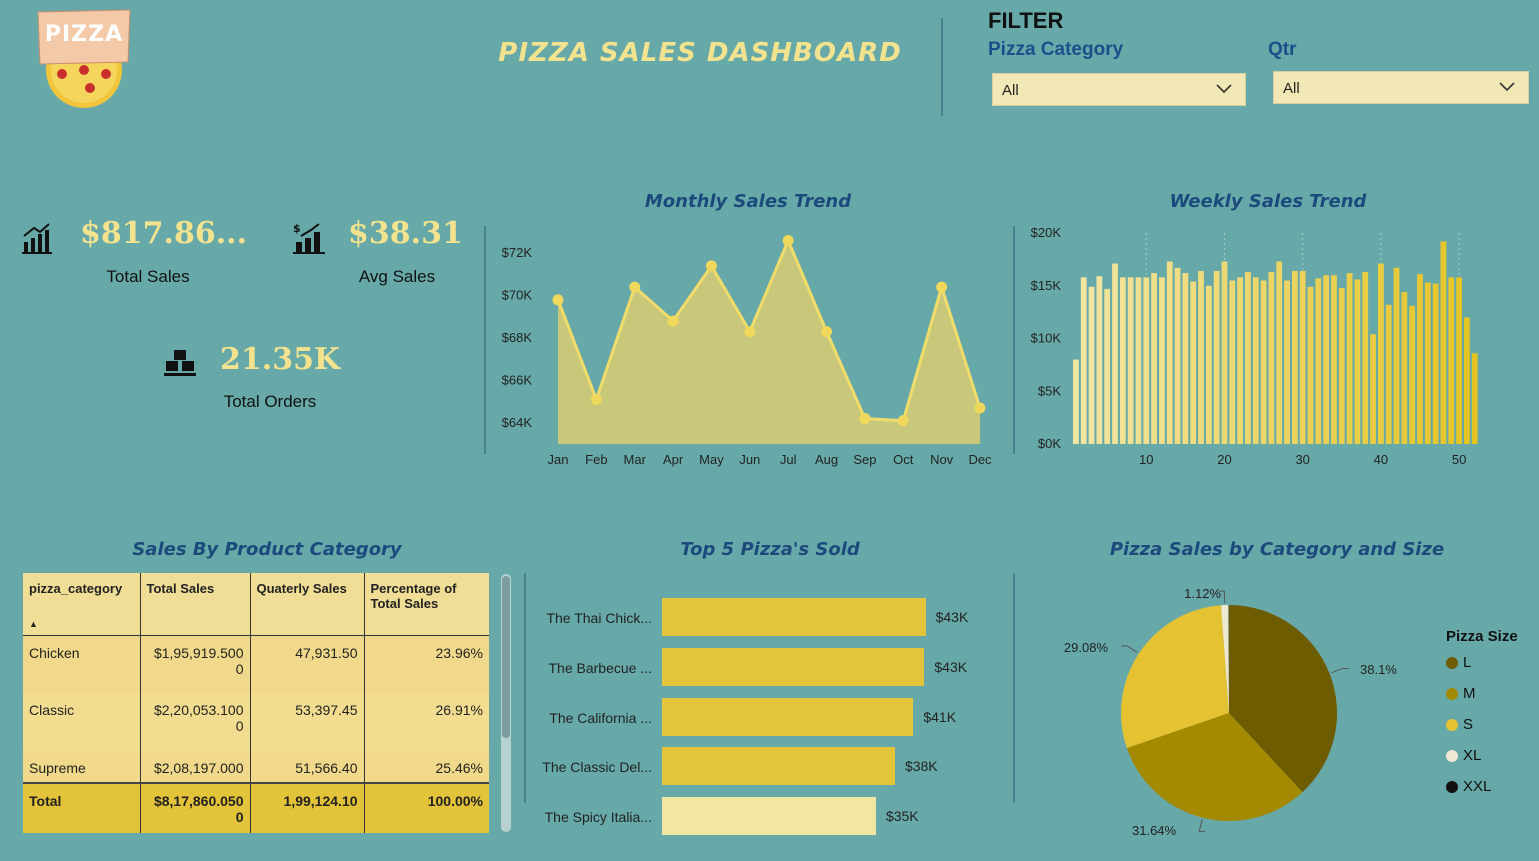 The width and height of the screenshot is (1539, 861). What do you see at coordinates (1046, 232) in the screenshot?
I see `y-tick-label: $20K` at bounding box center [1046, 232].